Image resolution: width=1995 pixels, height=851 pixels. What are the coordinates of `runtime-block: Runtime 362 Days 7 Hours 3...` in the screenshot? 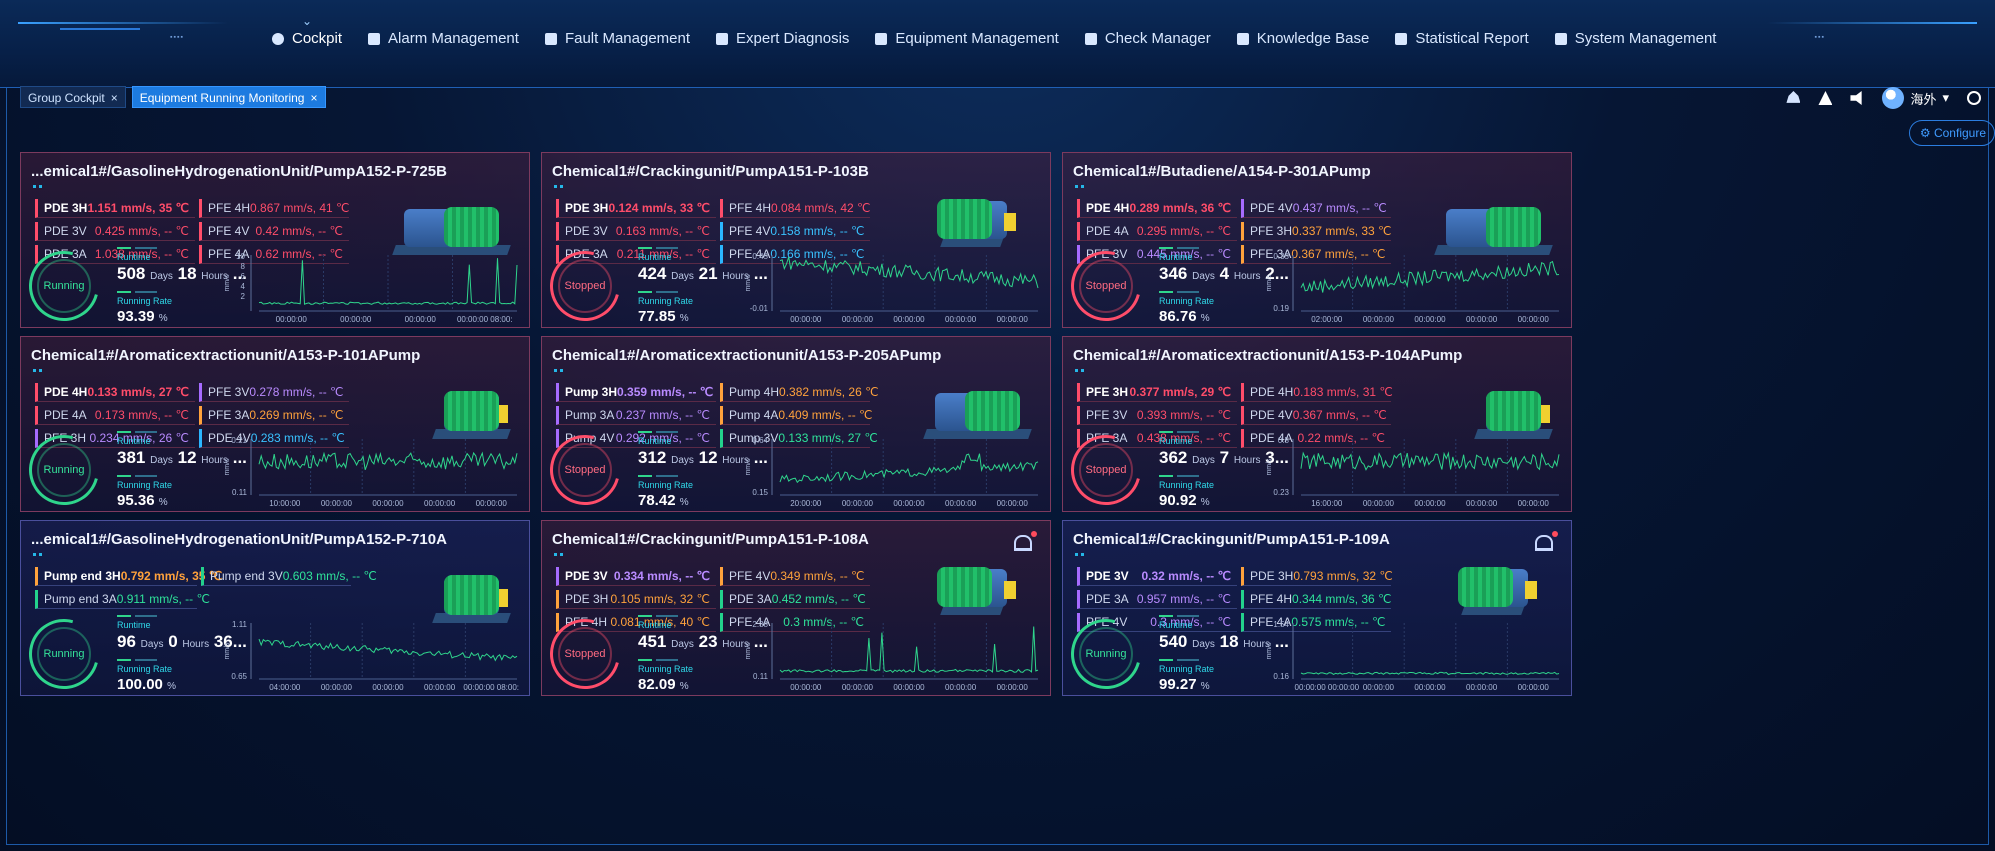 It's located at (1224, 449).